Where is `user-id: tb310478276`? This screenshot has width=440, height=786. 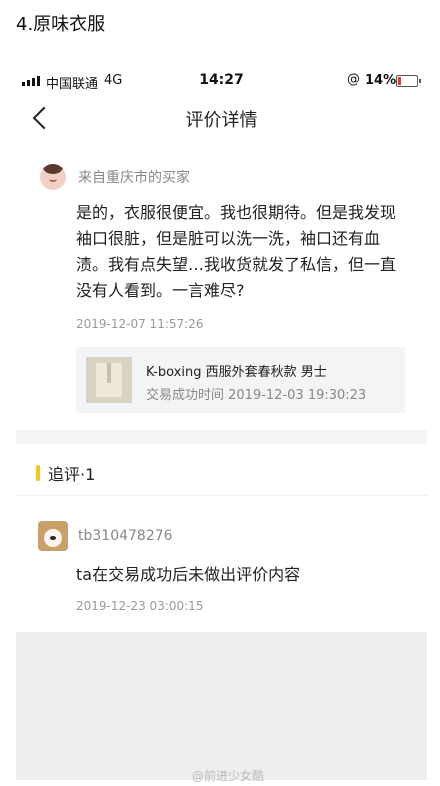
user-id: tb310478276 is located at coordinates (125, 536).